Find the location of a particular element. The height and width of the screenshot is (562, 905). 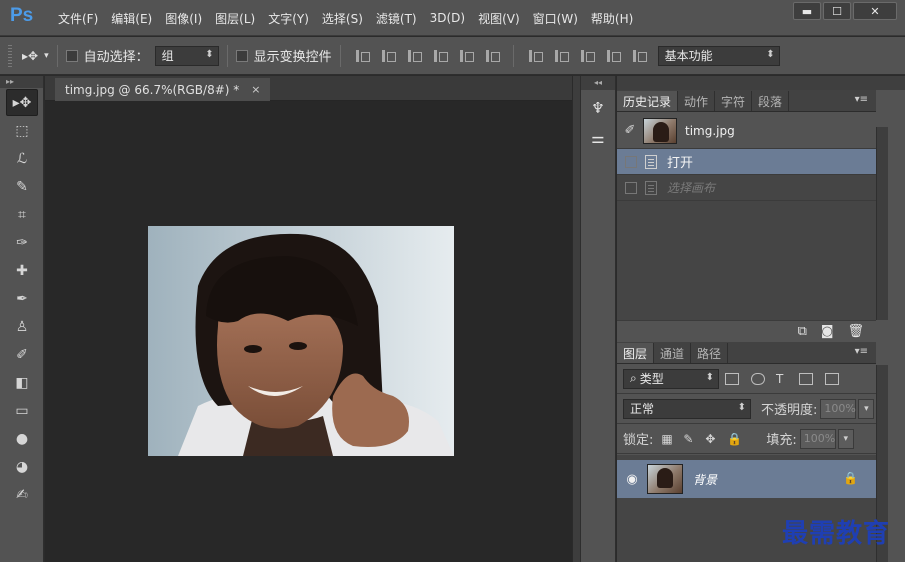

opacity-field: 100% is located at coordinates (838, 408).